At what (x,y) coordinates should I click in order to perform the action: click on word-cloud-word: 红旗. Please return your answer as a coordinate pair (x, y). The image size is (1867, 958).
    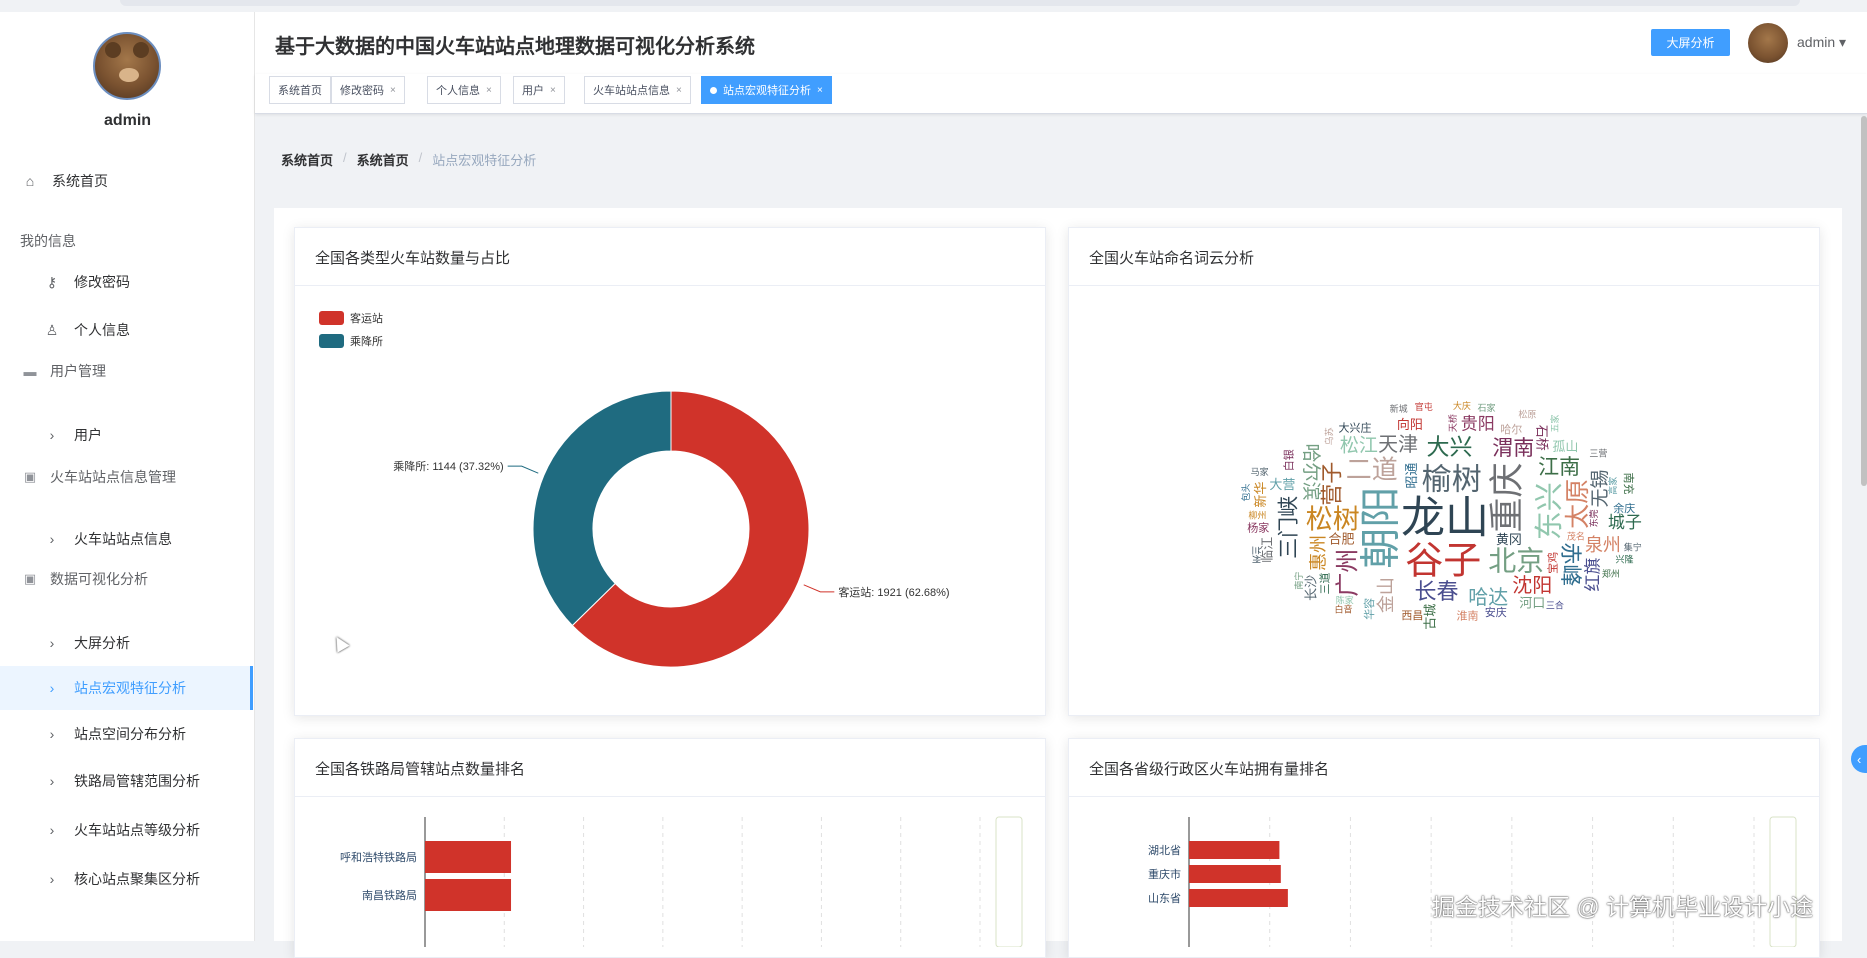
    Looking at the image, I should click on (1593, 574).